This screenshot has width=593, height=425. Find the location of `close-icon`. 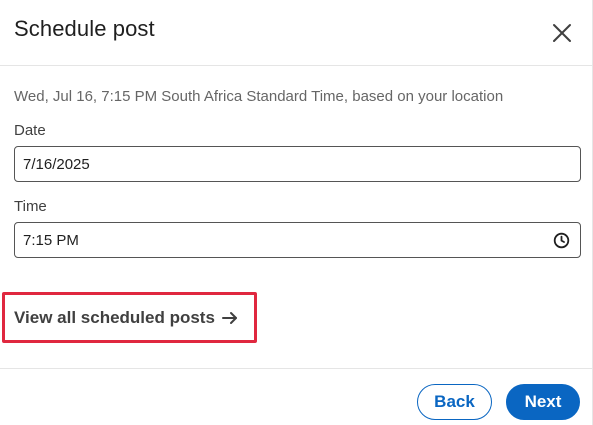

close-icon is located at coordinates (562, 33).